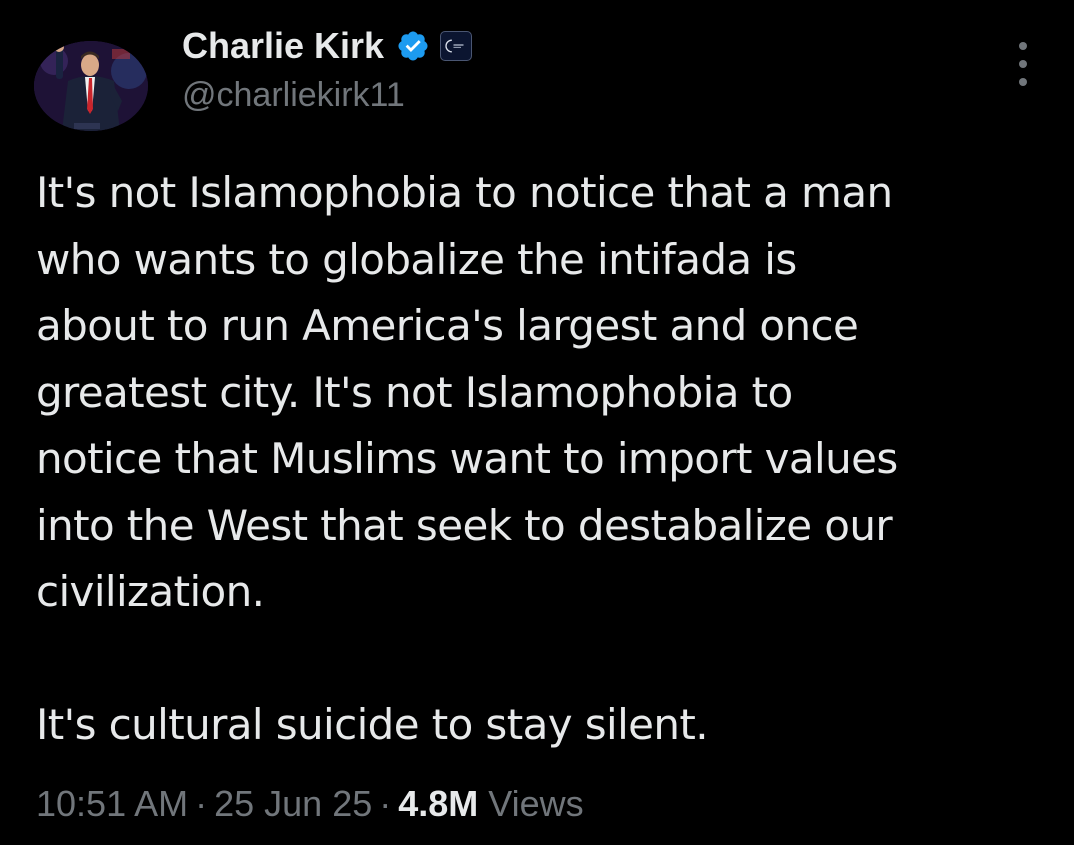  Describe the element at coordinates (293, 804) in the screenshot. I see `tweet-date: 25 Jun 25` at that location.